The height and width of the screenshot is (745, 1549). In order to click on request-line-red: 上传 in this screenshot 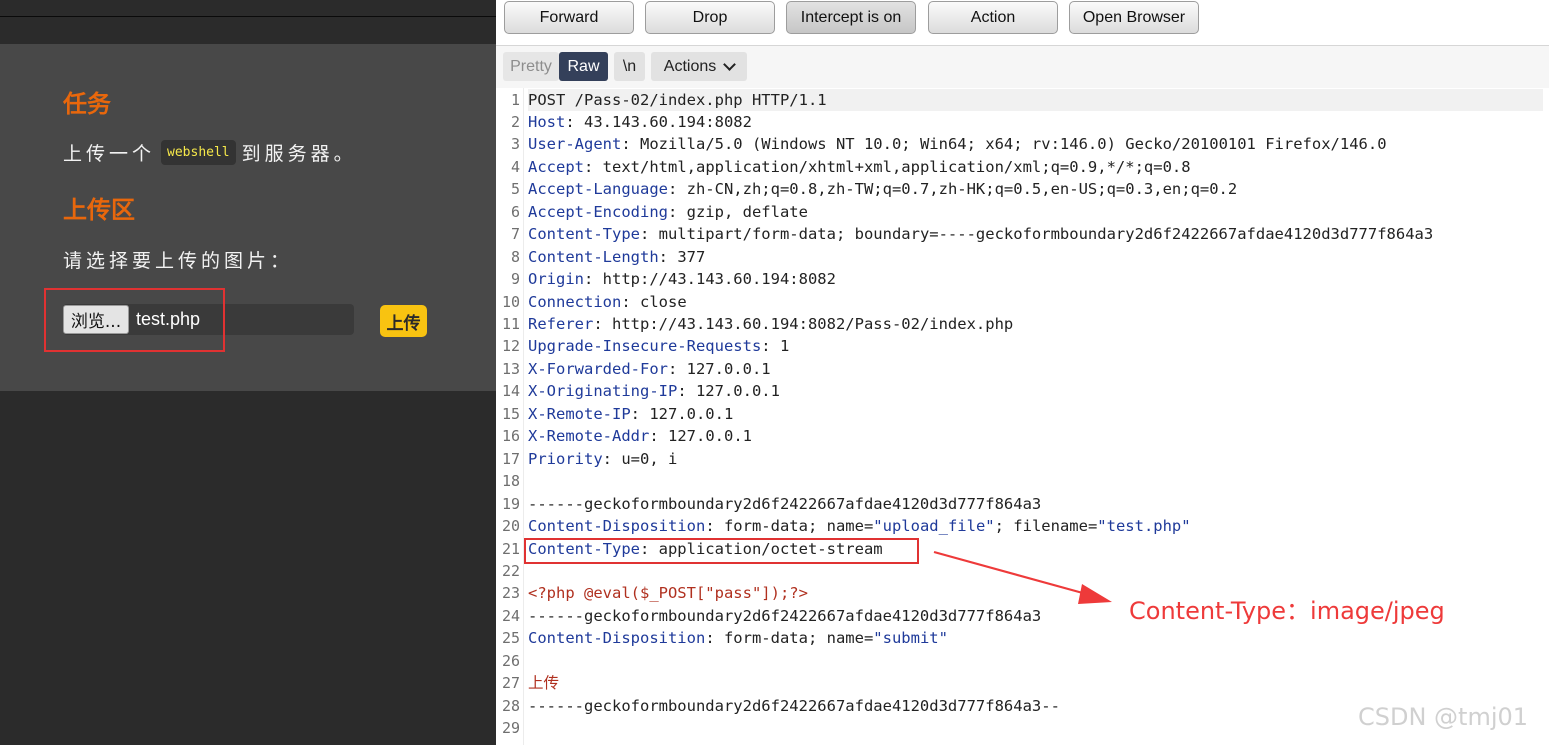, I will do `click(544, 683)`.